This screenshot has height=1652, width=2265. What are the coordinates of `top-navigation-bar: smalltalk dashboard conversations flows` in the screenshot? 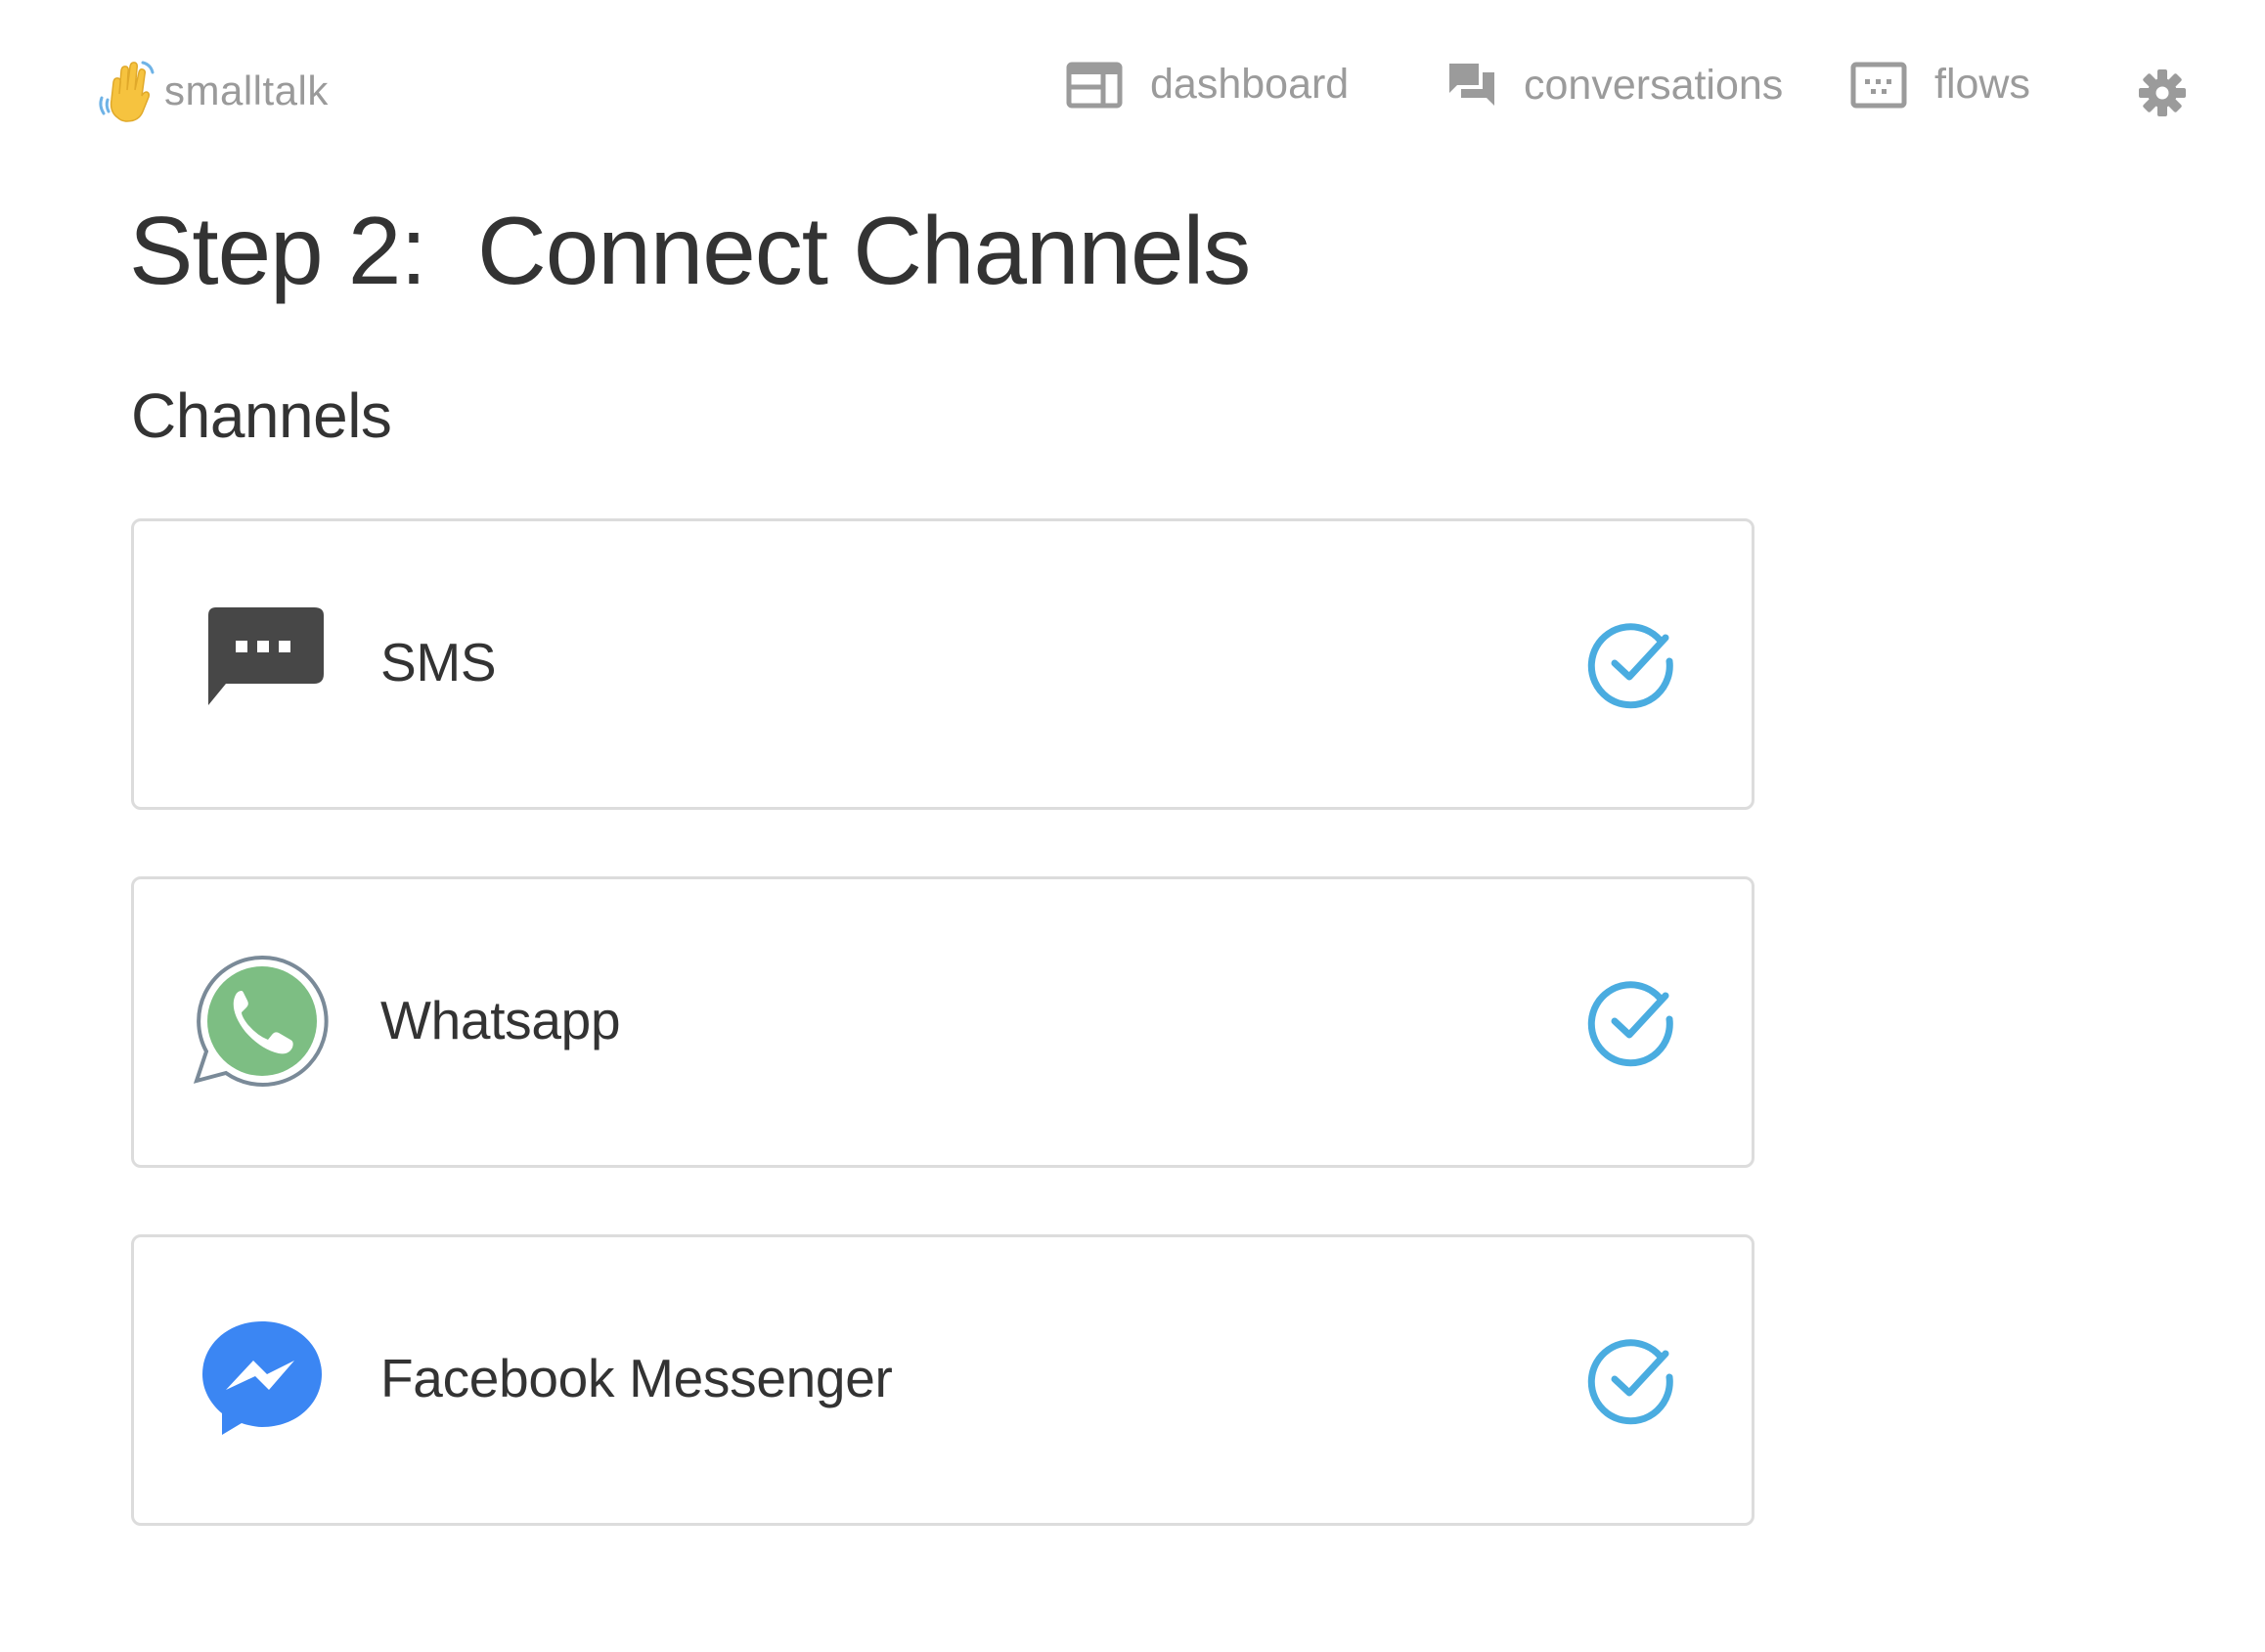 It's located at (1132, 93).